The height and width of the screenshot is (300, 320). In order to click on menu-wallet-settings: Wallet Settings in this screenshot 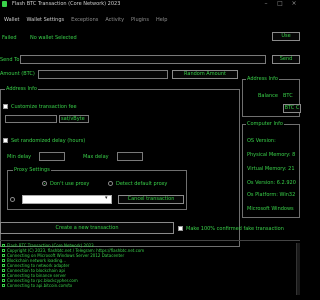, I will do `click(46, 22)`.